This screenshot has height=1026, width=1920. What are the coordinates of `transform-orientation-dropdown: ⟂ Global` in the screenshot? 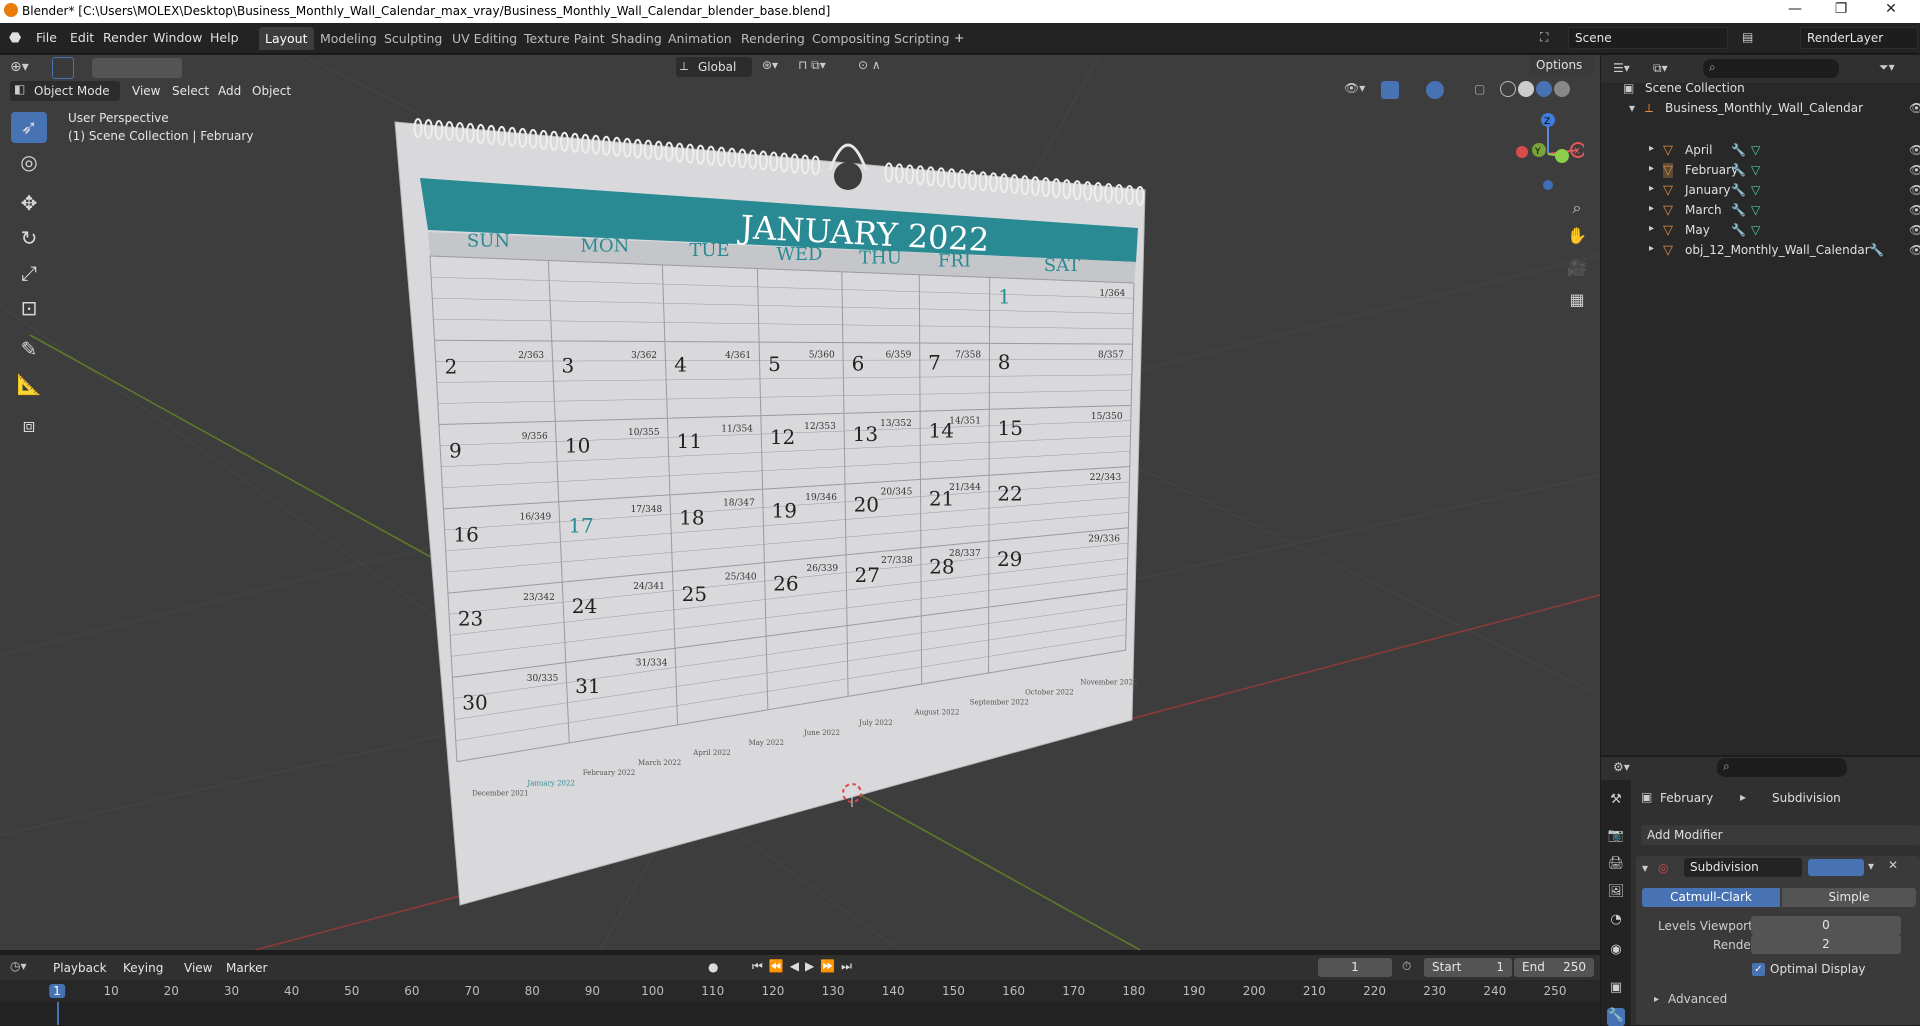 It's located at (714, 67).